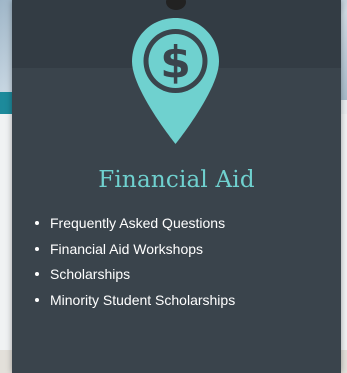 This screenshot has width=347, height=373. What do you see at coordinates (137, 223) in the screenshot?
I see `faq-link: Frequently Asked Questions` at bounding box center [137, 223].